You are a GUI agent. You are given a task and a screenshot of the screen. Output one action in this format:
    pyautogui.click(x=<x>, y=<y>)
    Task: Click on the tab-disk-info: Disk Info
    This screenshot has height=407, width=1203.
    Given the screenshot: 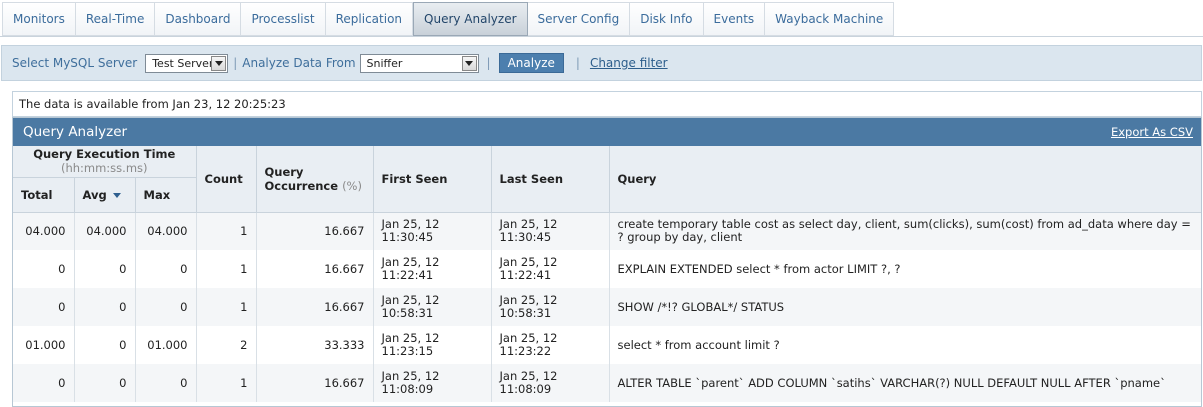 What is the action you would take?
    pyautogui.click(x=667, y=19)
    